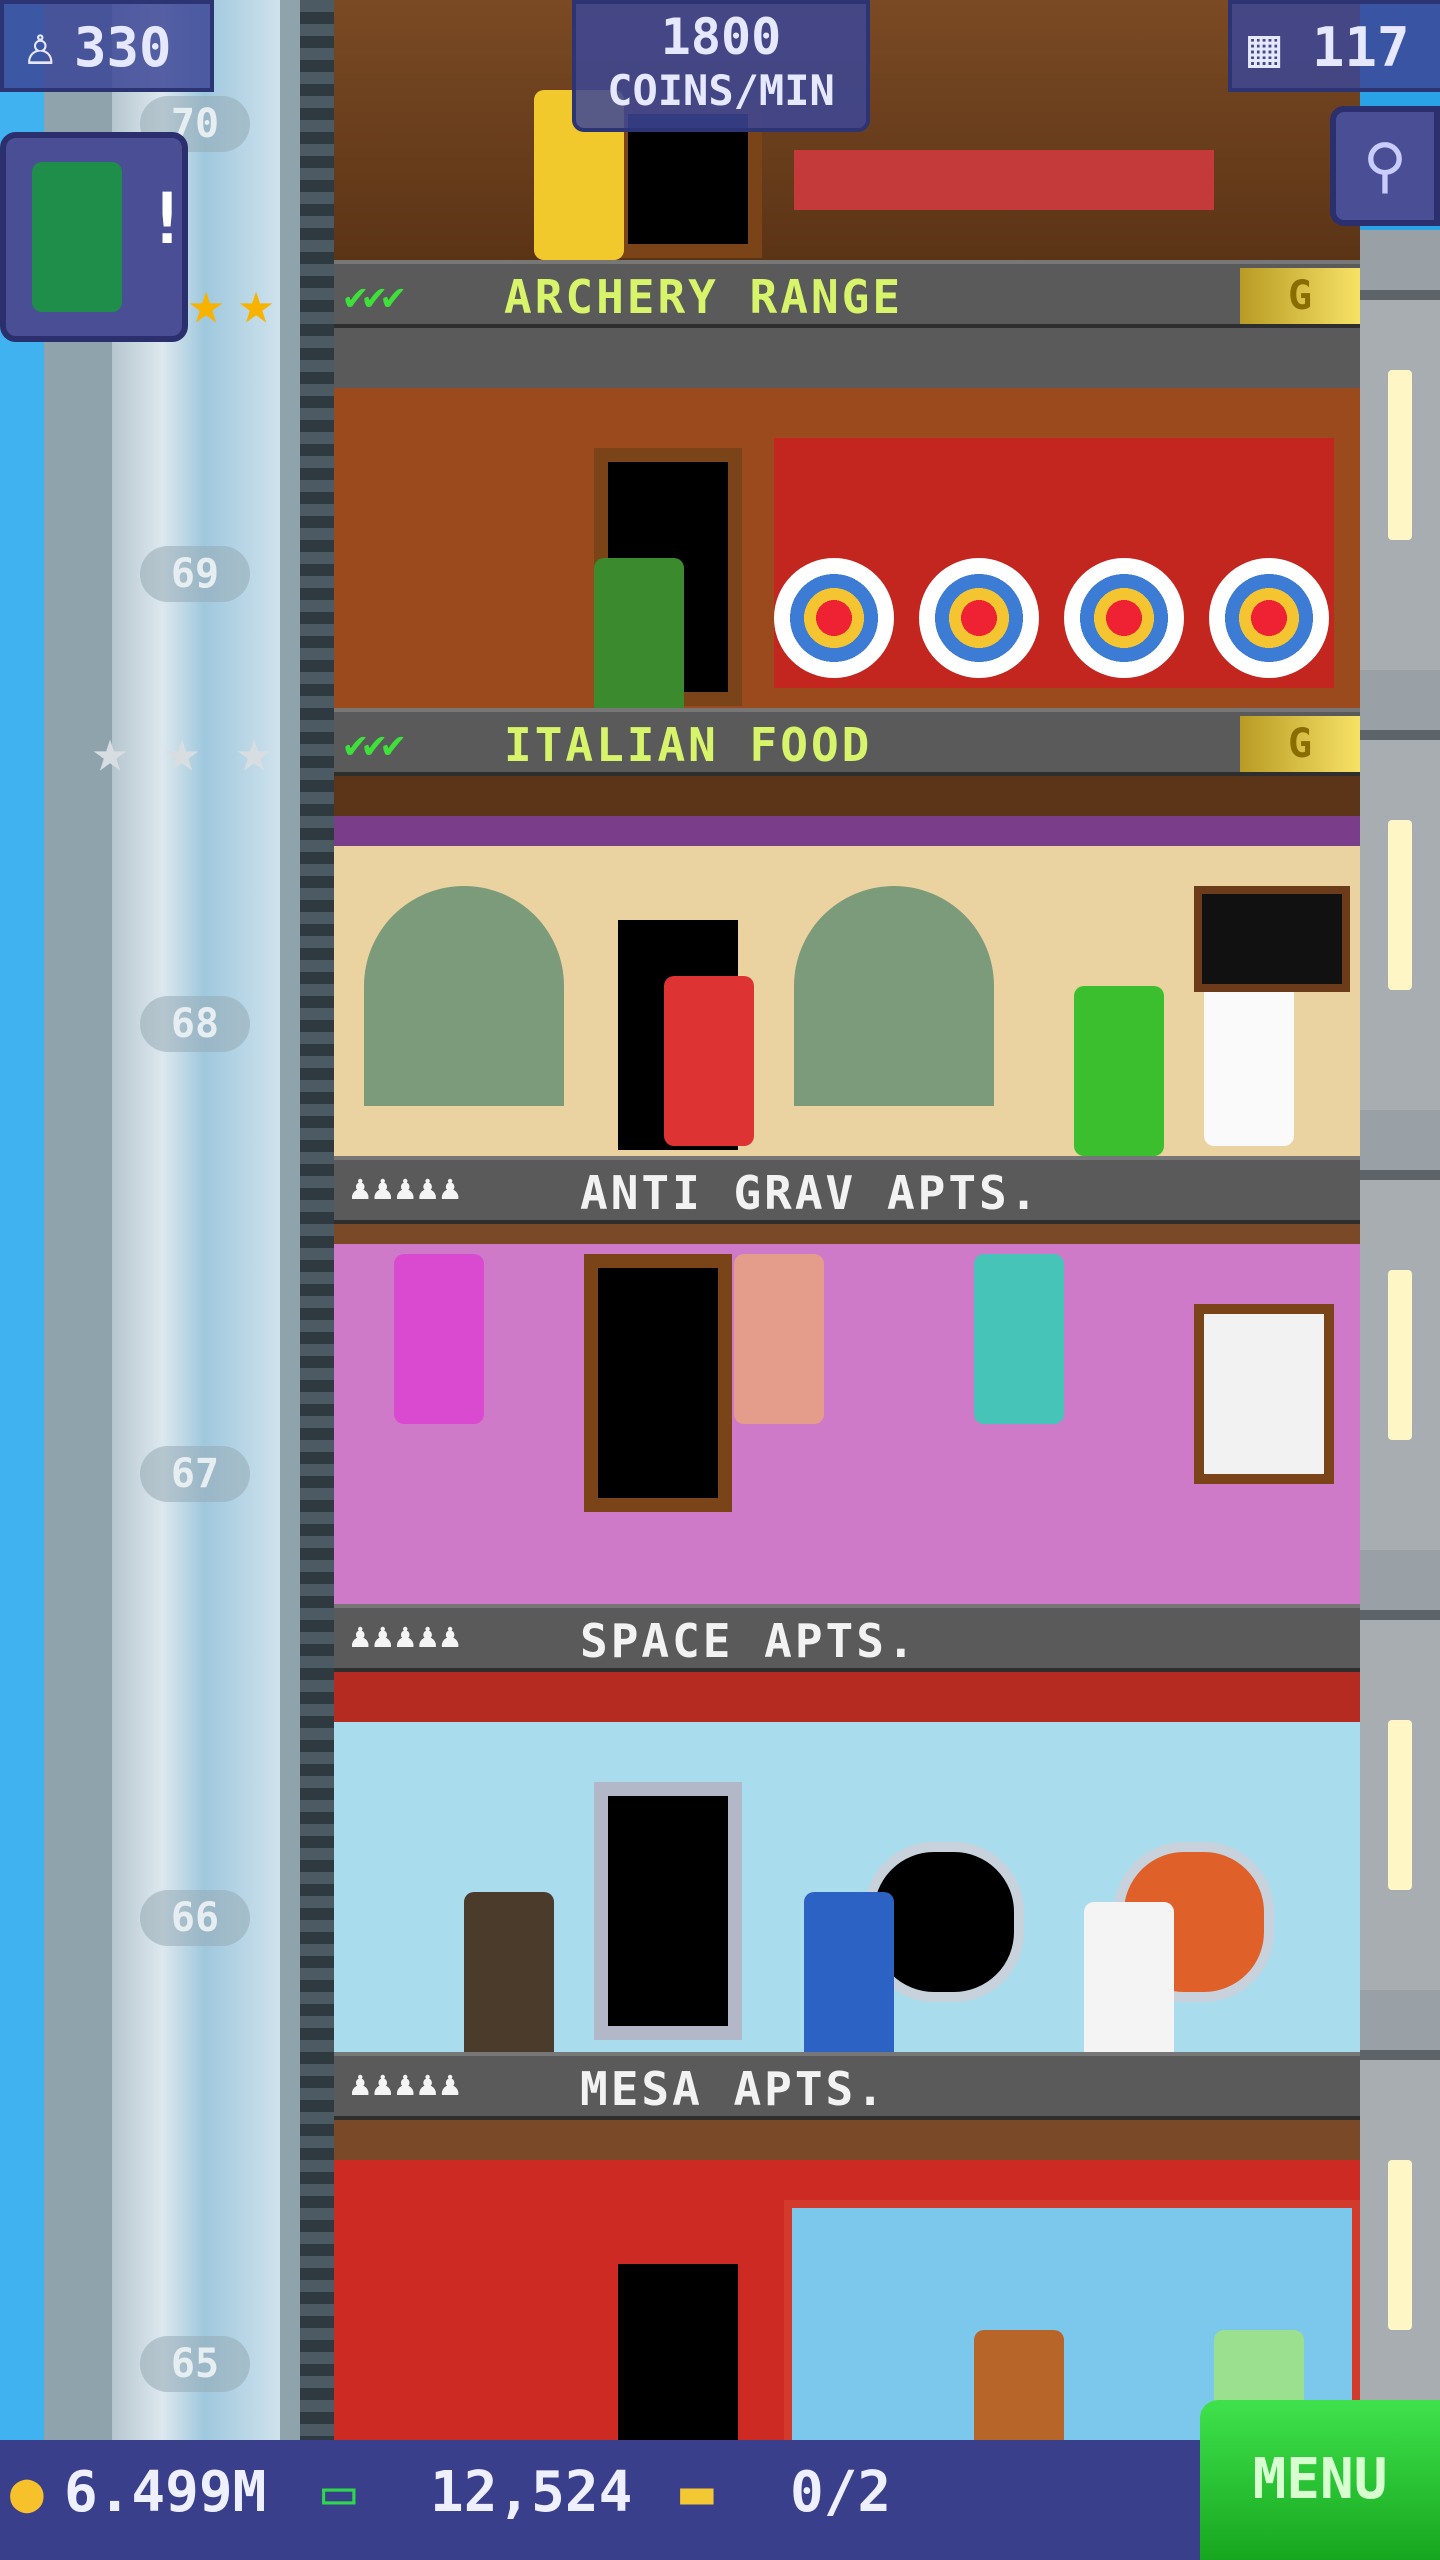 The height and width of the screenshot is (2560, 1440). I want to click on coins-rate-panel: 1800 COINS/MIN, so click(721, 66).